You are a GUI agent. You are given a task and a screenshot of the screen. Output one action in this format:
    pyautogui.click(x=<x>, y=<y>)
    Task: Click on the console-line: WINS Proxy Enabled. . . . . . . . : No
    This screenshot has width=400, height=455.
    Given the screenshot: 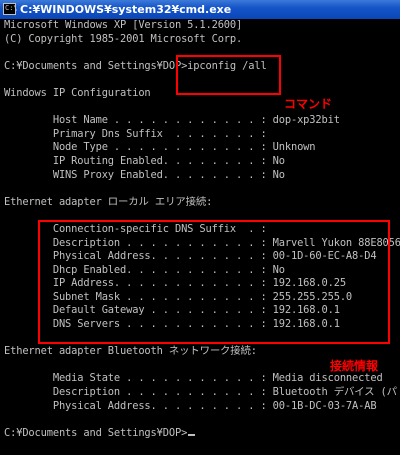 What is the action you would take?
    pyautogui.click(x=144, y=174)
    